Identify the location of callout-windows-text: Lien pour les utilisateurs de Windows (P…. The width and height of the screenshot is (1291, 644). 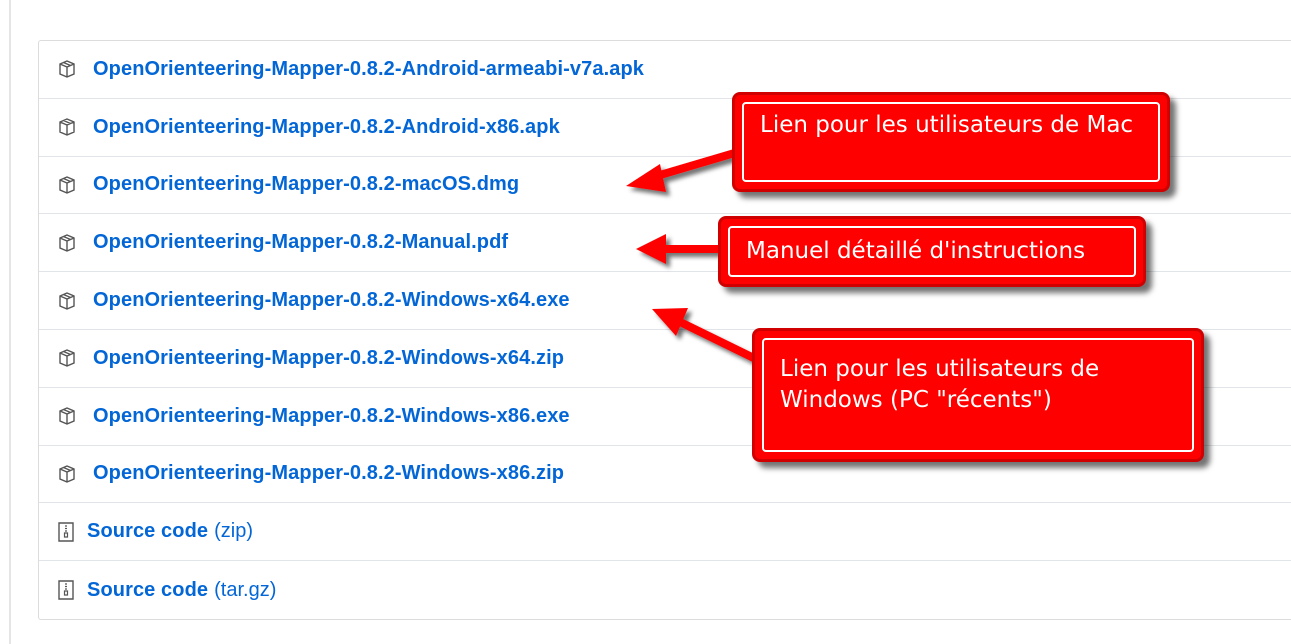
(978, 395).